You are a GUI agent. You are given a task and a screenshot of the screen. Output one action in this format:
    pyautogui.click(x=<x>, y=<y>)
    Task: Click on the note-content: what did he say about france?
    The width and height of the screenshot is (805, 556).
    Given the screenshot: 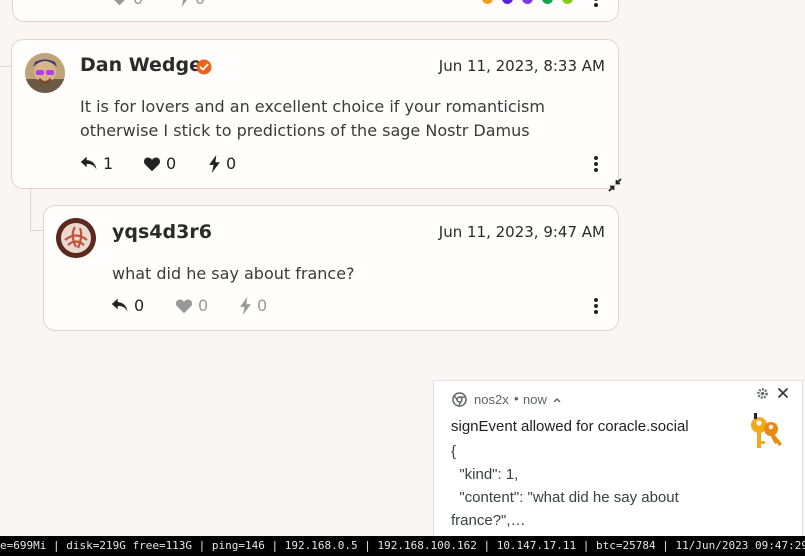 What is the action you would take?
    pyautogui.click(x=233, y=273)
    